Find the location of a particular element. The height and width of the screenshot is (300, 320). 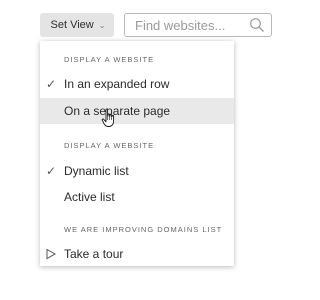

search-field is located at coordinates (198, 25).